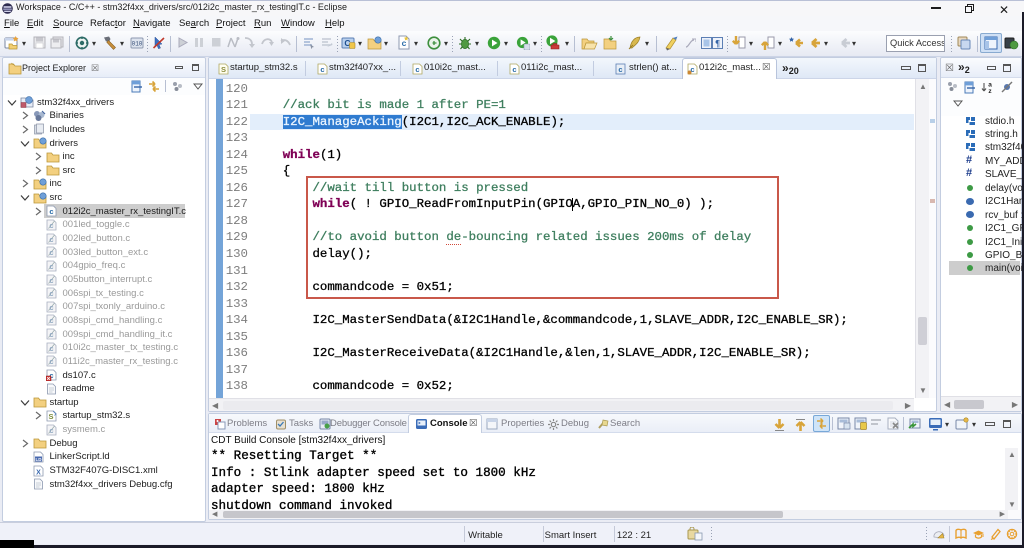 The width and height of the screenshot is (1024, 548). What do you see at coordinates (39, 459) in the screenshot?
I see `svg-text: LD` at bounding box center [39, 459].